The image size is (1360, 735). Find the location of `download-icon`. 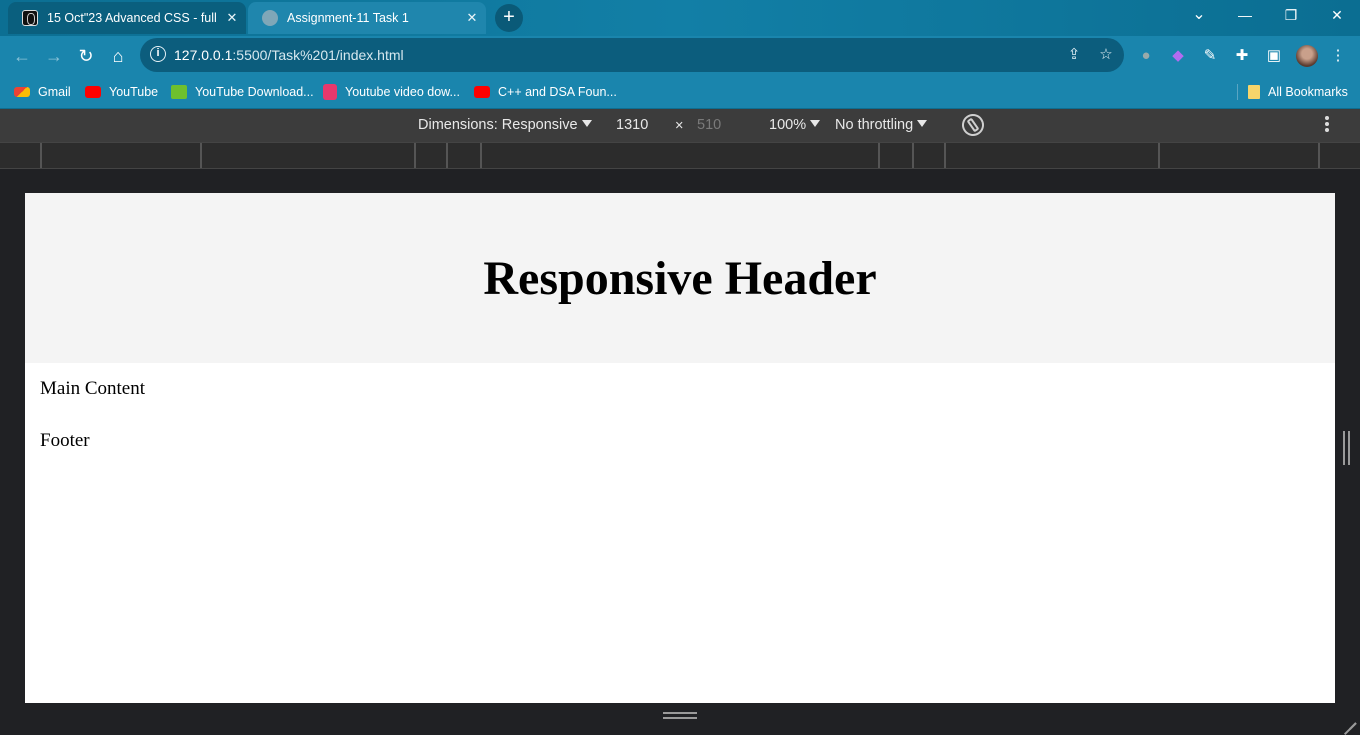

download-icon is located at coordinates (179, 92).